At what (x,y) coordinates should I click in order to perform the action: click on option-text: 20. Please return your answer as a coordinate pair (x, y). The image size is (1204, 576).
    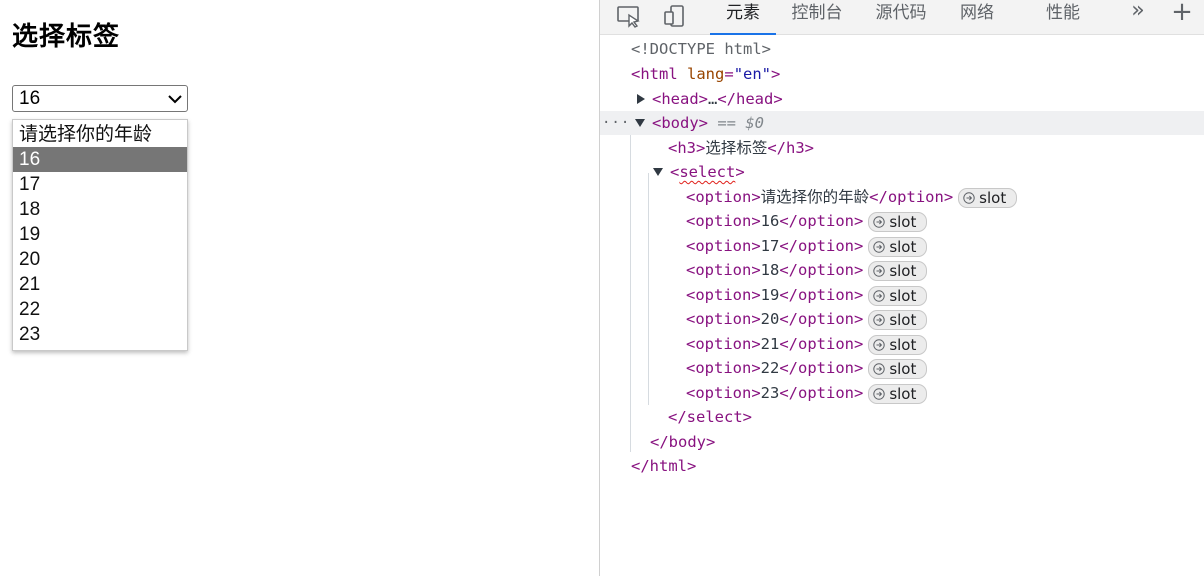
    Looking at the image, I should click on (770, 319).